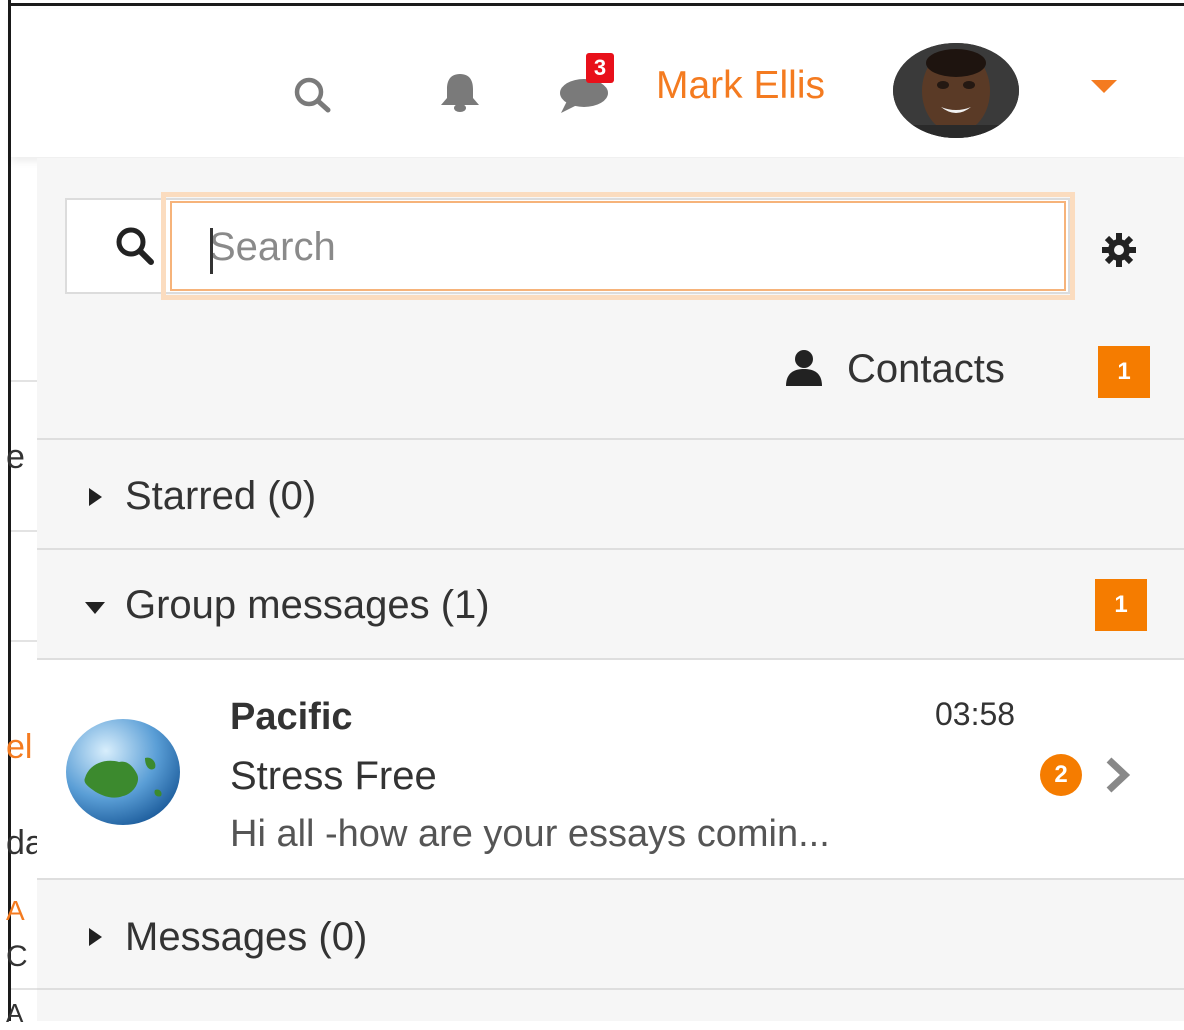  Describe the element at coordinates (307, 605) in the screenshot. I see `section-group-messages: Group messages (1)` at that location.